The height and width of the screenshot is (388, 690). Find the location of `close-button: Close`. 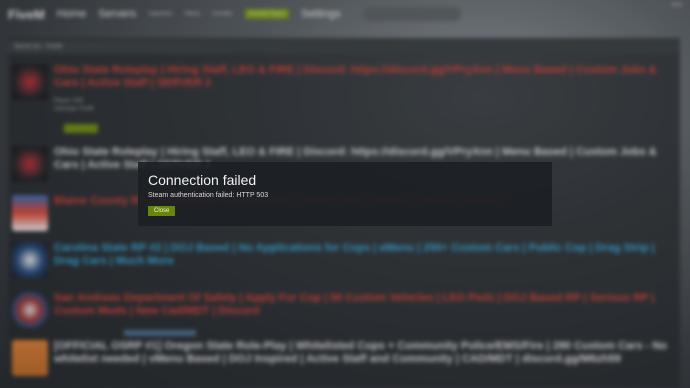

close-button: Close is located at coordinates (162, 211).